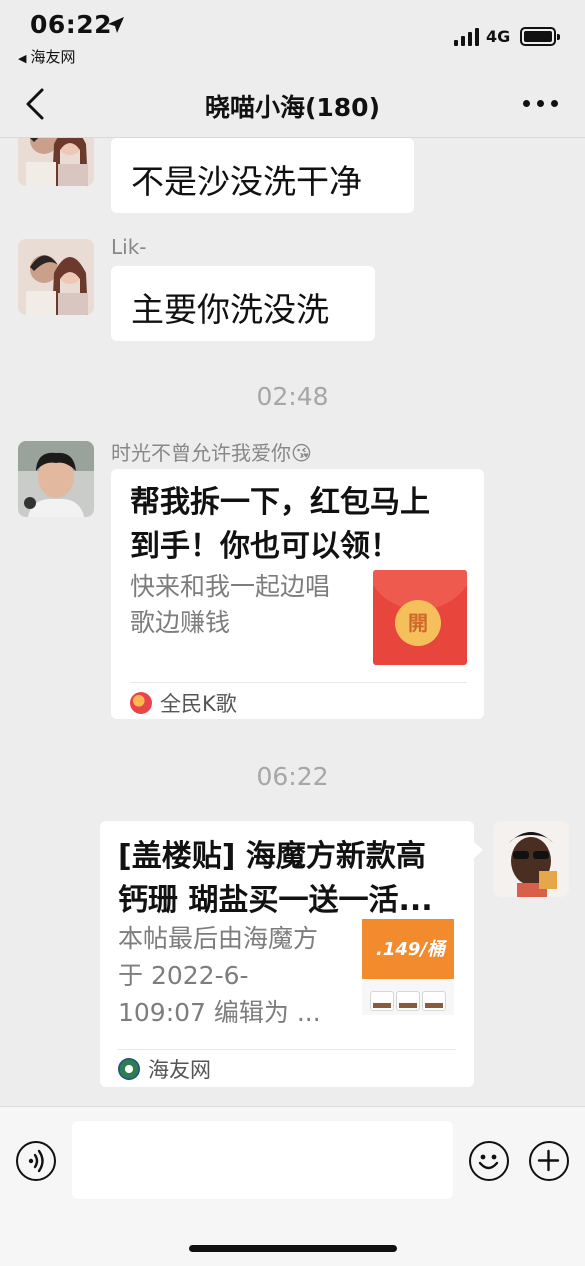 Image resolution: width=585 pixels, height=1266 pixels. I want to click on article-thumbnail: .149/桶, so click(408, 967).